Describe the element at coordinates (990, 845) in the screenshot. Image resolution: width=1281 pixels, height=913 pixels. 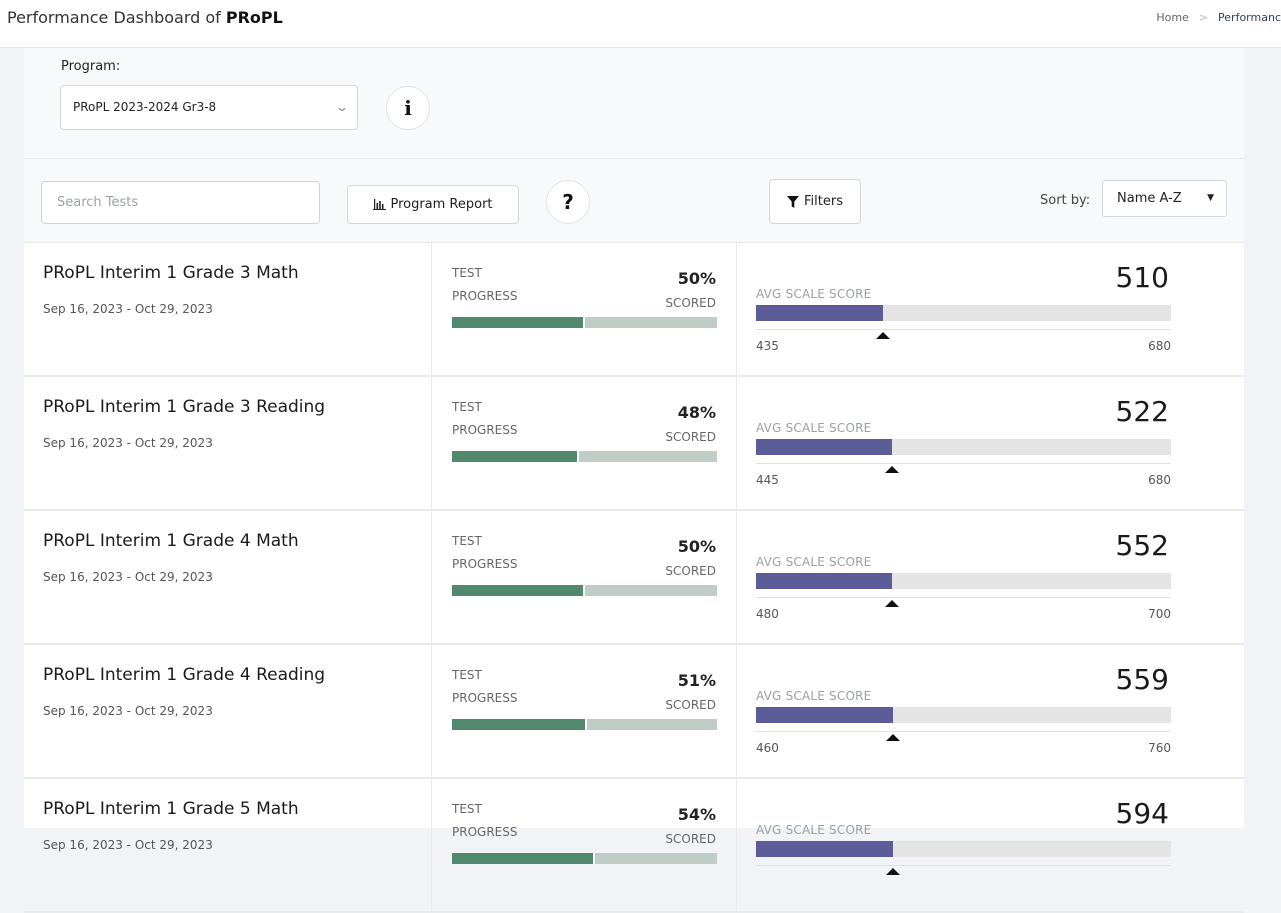
I see `avg-score-cell: AVG SCALE SCORE 594` at that location.